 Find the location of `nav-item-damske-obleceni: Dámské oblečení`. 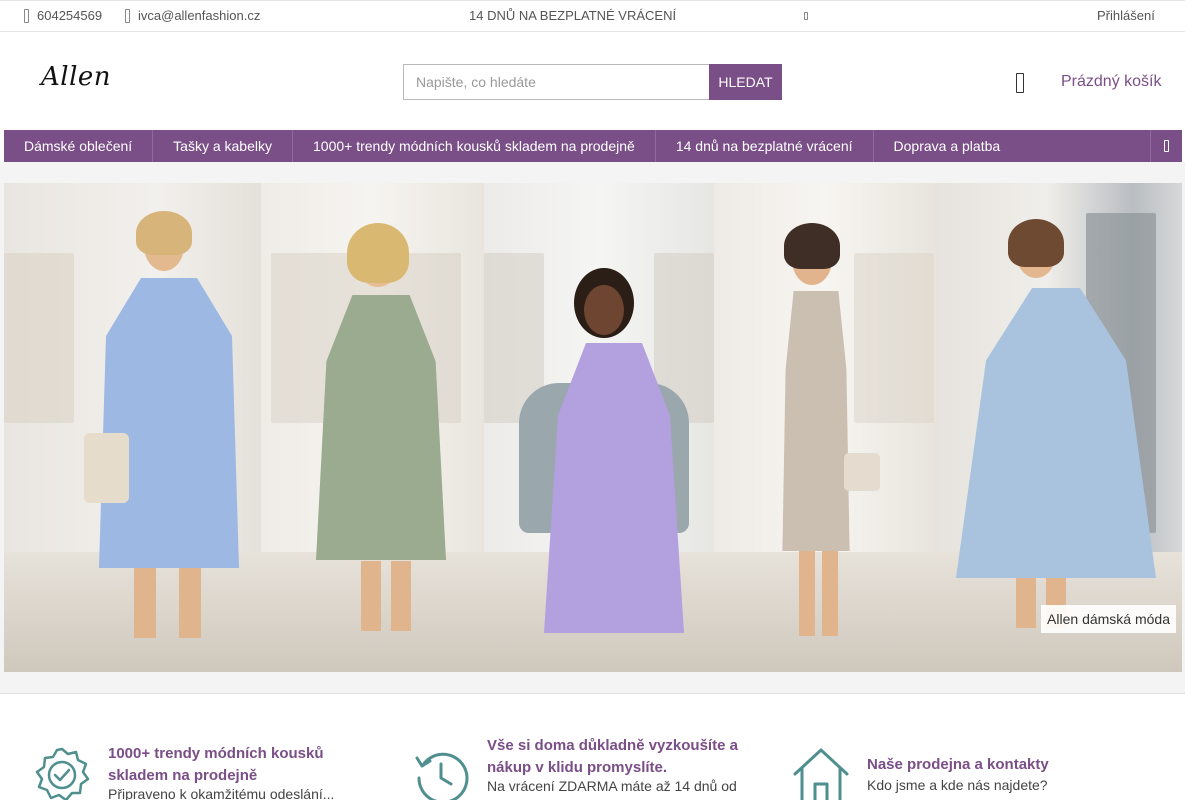

nav-item-damske-obleceni: Dámské oblečení is located at coordinates (79, 146).